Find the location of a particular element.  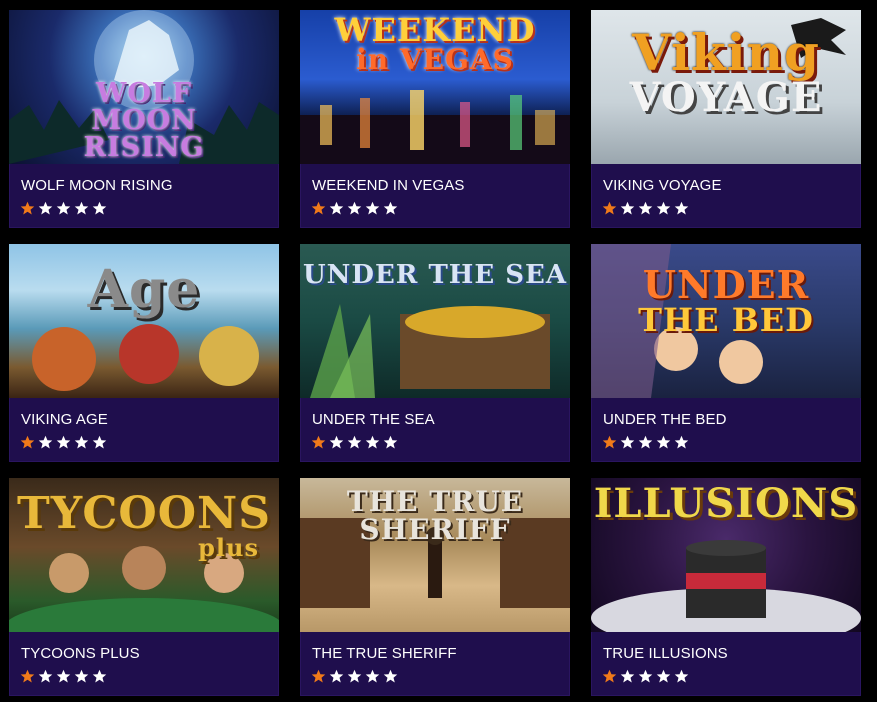

game-logo: WEEKEND in VEGAS is located at coordinates (435, 43).